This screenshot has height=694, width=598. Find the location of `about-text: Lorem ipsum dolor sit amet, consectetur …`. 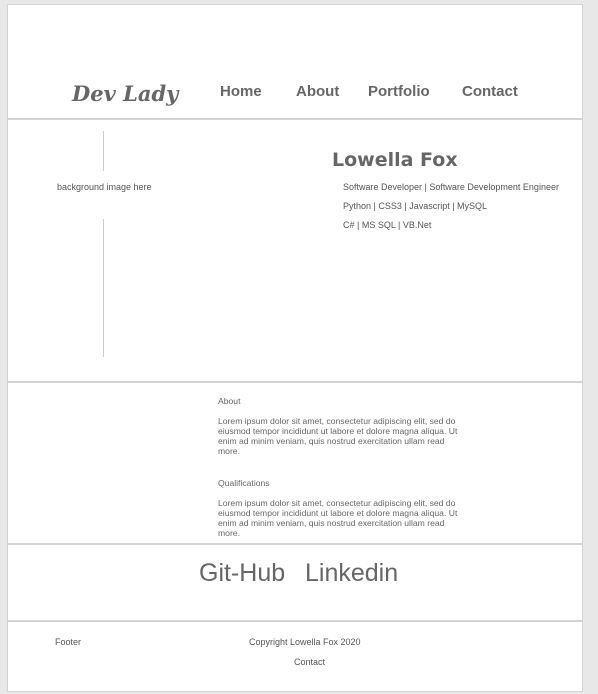

about-text: Lorem ipsum dolor sit amet, consectetur … is located at coordinates (338, 436).